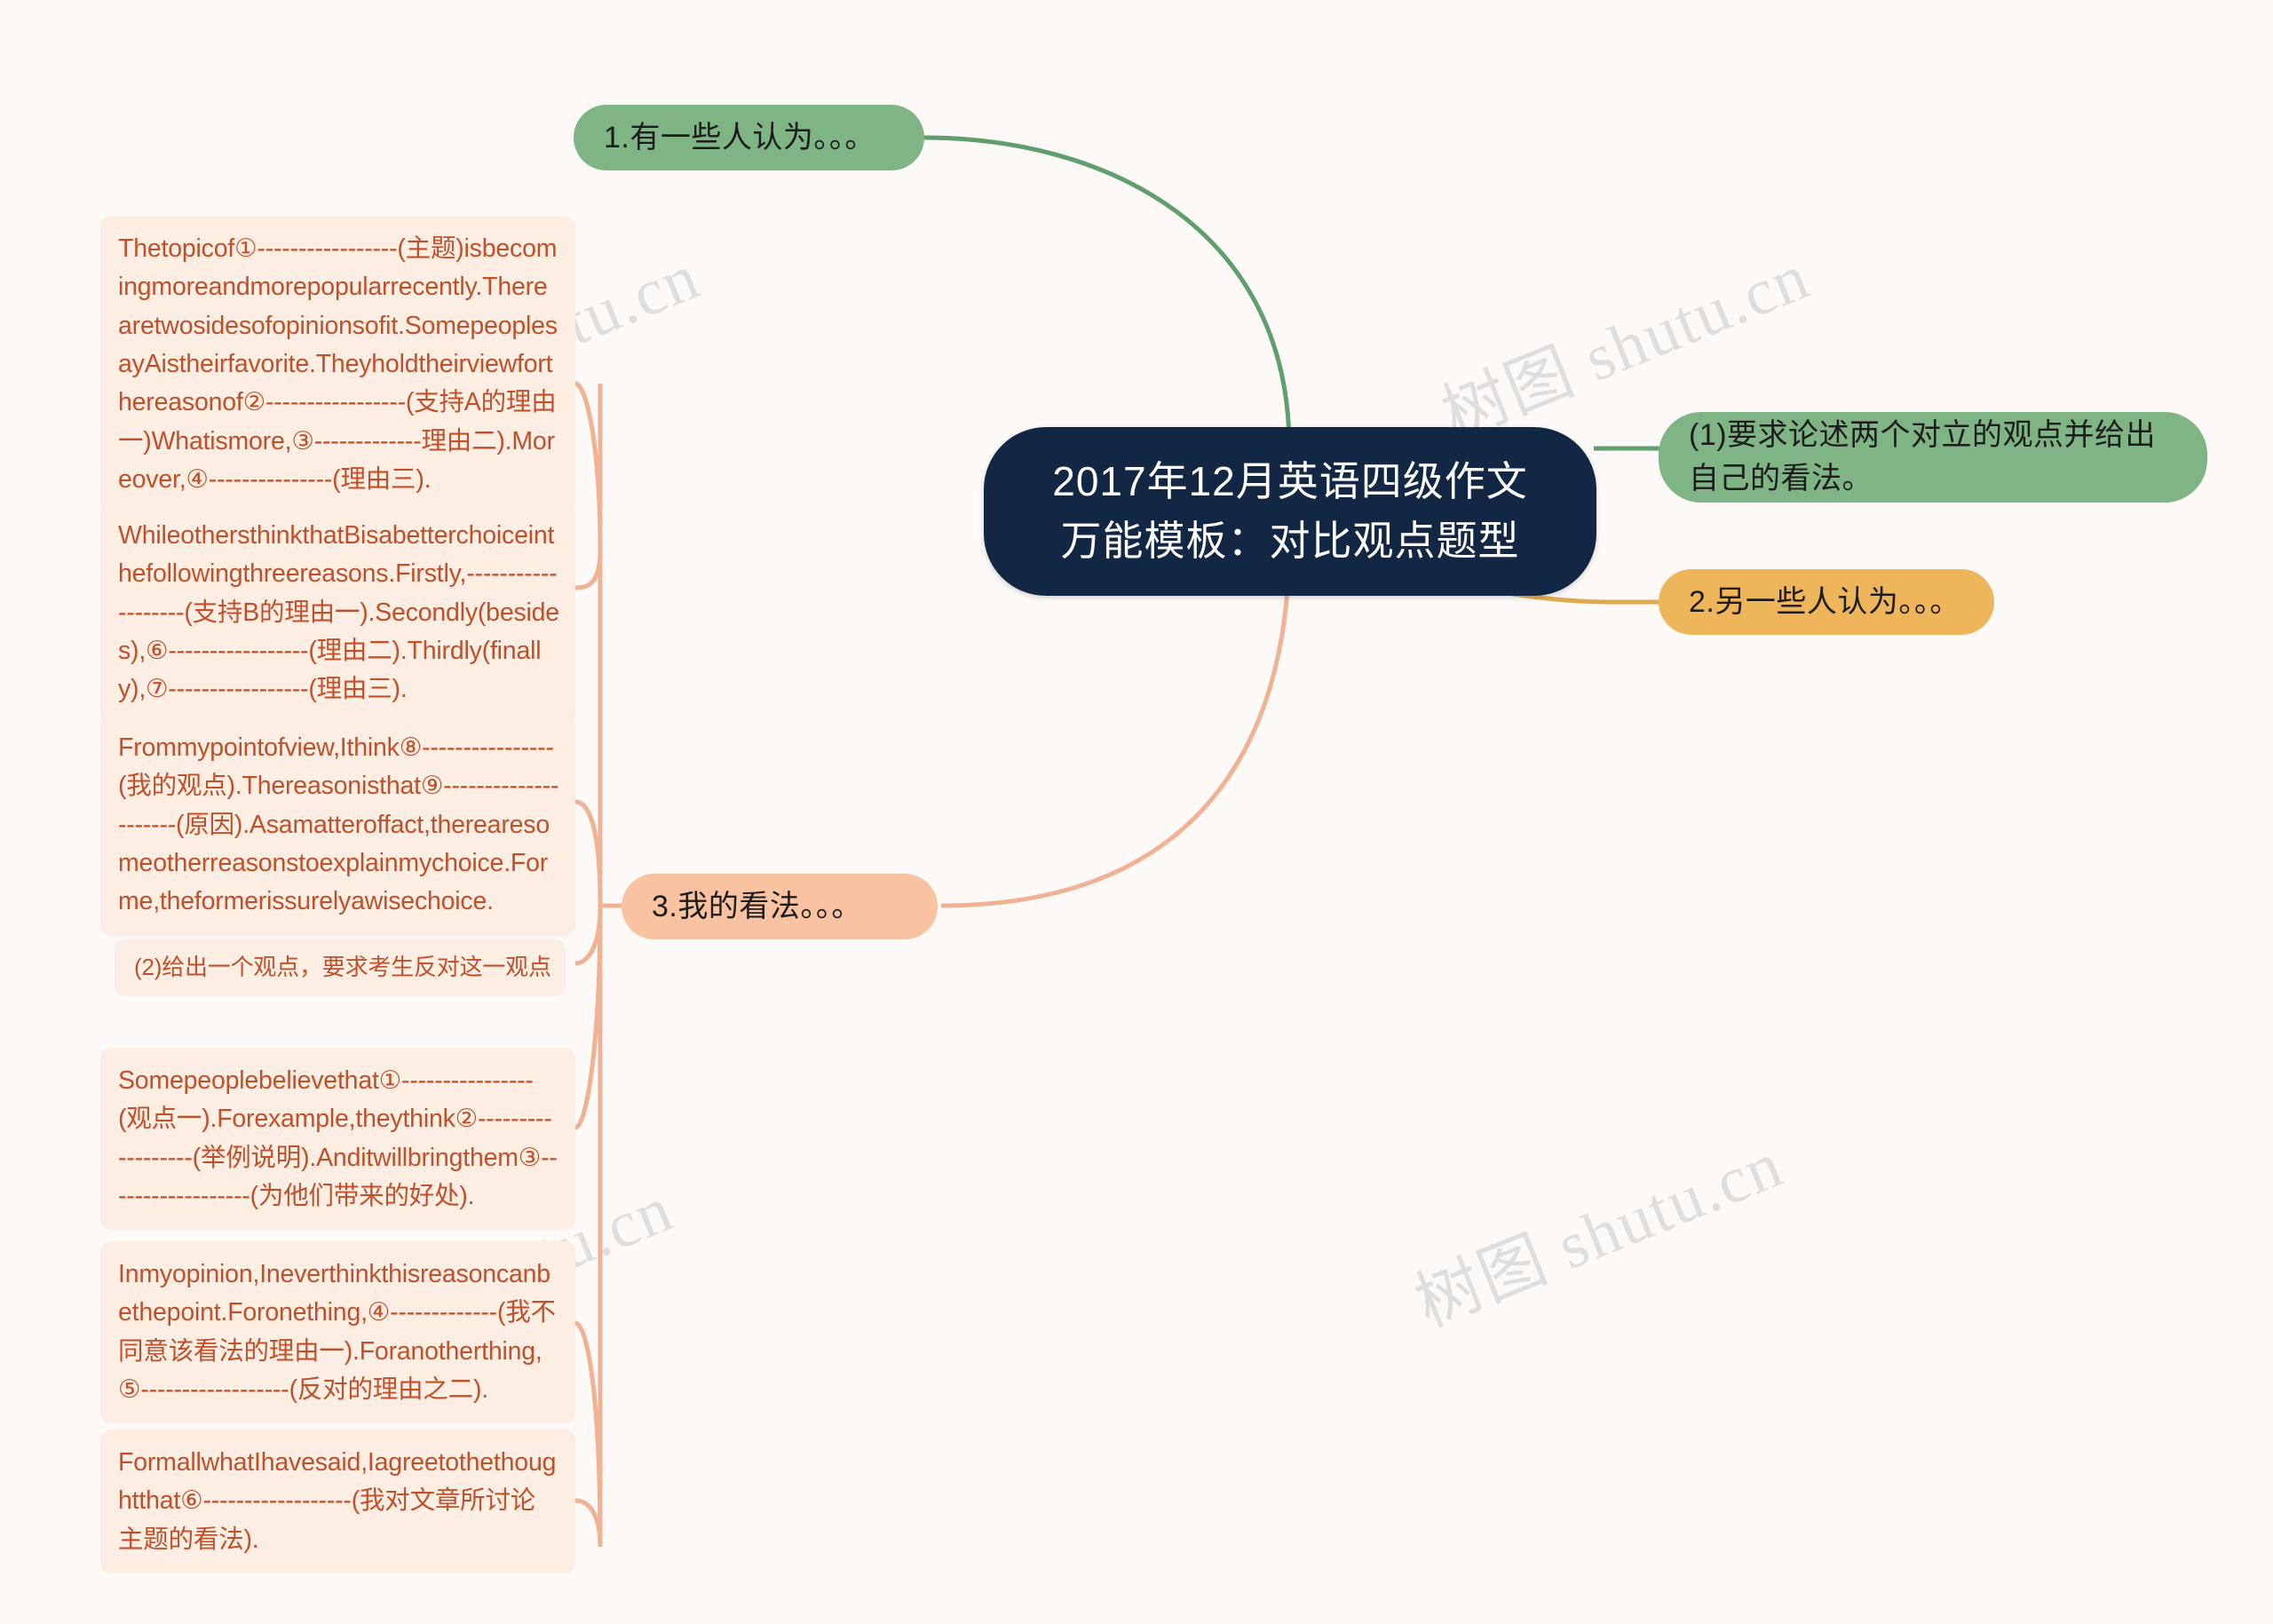 This screenshot has height=1624, width=2273. I want to click on branch-node-3-label: 2.另一些人认为。。。, so click(1825, 601).